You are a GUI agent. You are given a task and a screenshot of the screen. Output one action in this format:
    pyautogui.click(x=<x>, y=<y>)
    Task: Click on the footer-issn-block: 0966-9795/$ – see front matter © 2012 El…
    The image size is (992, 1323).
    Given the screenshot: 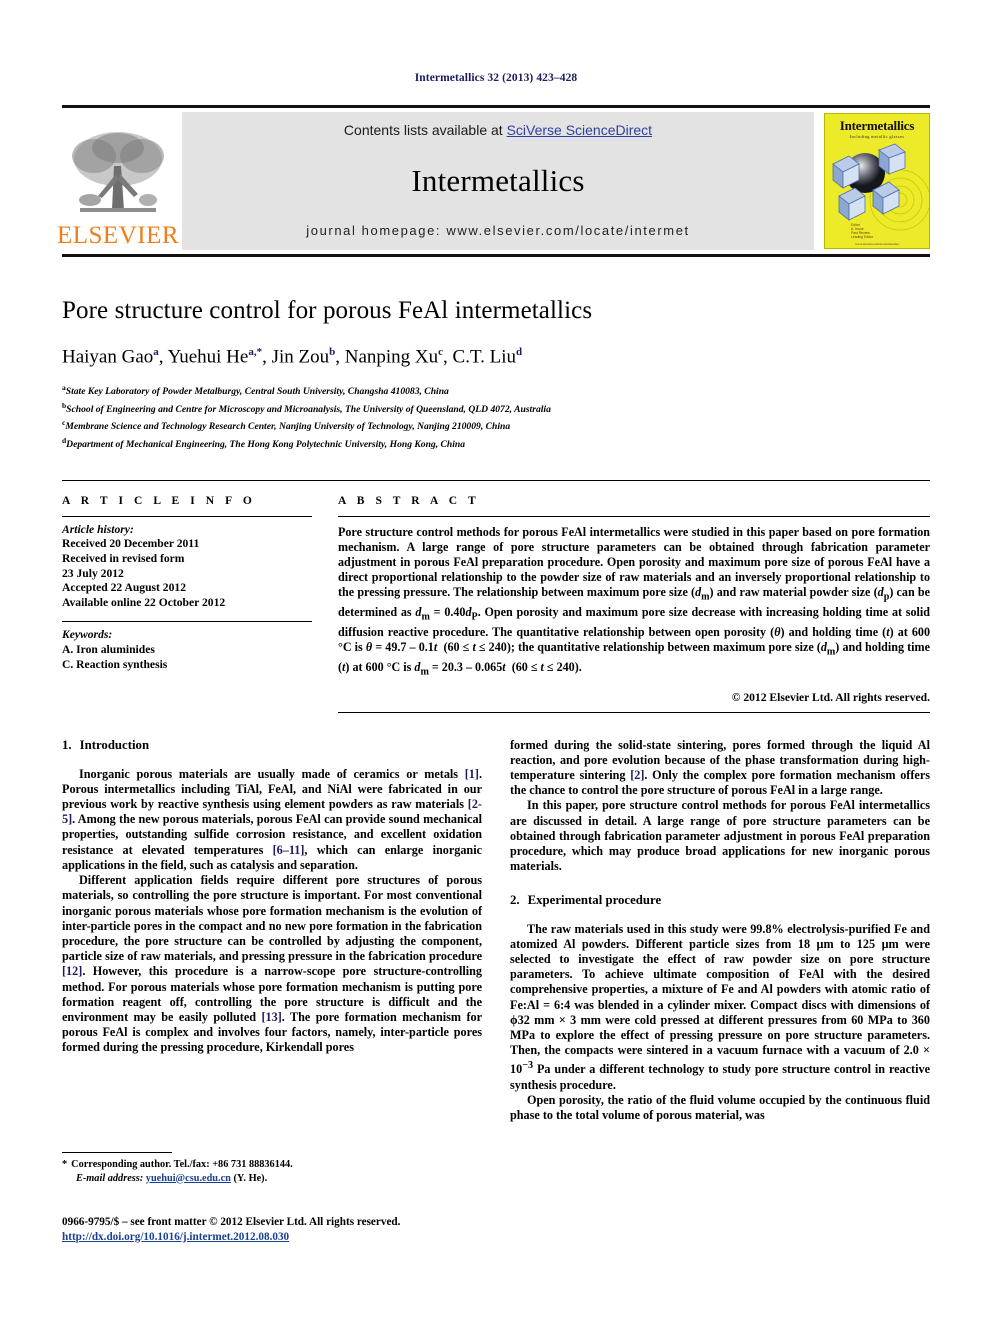 What is the action you would take?
    pyautogui.click(x=297, y=1229)
    